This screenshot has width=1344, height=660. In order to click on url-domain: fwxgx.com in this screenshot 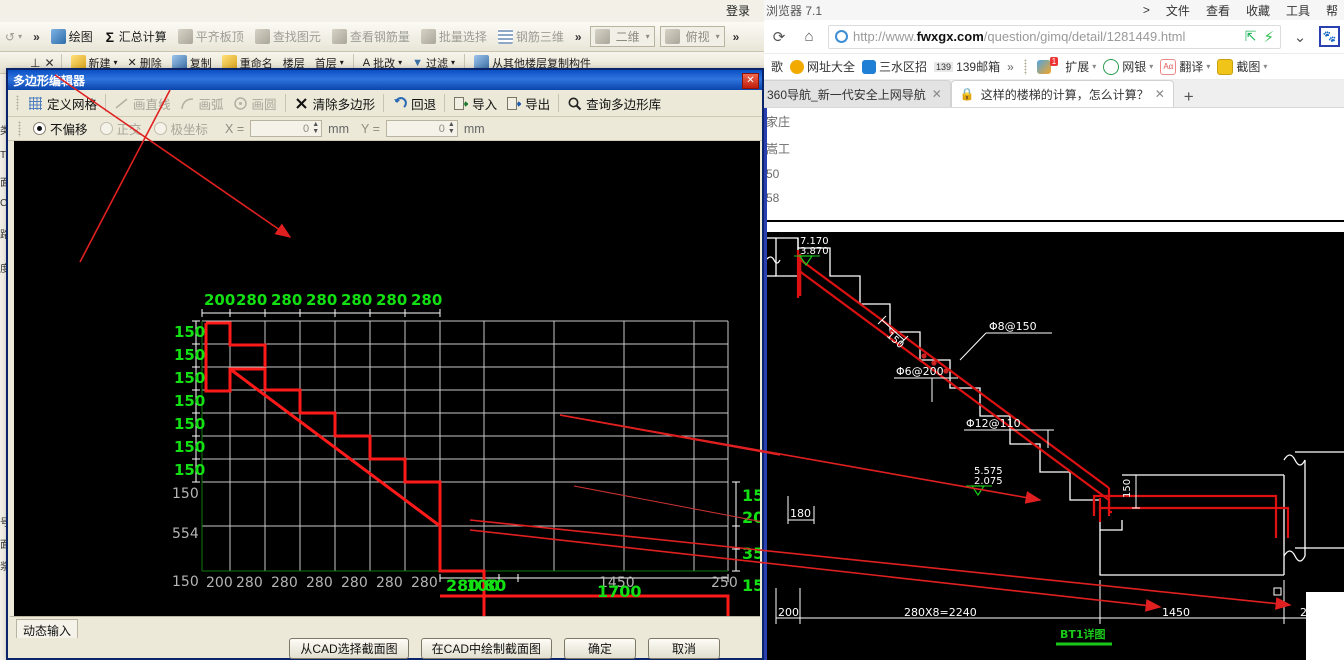, I will do `click(950, 36)`.